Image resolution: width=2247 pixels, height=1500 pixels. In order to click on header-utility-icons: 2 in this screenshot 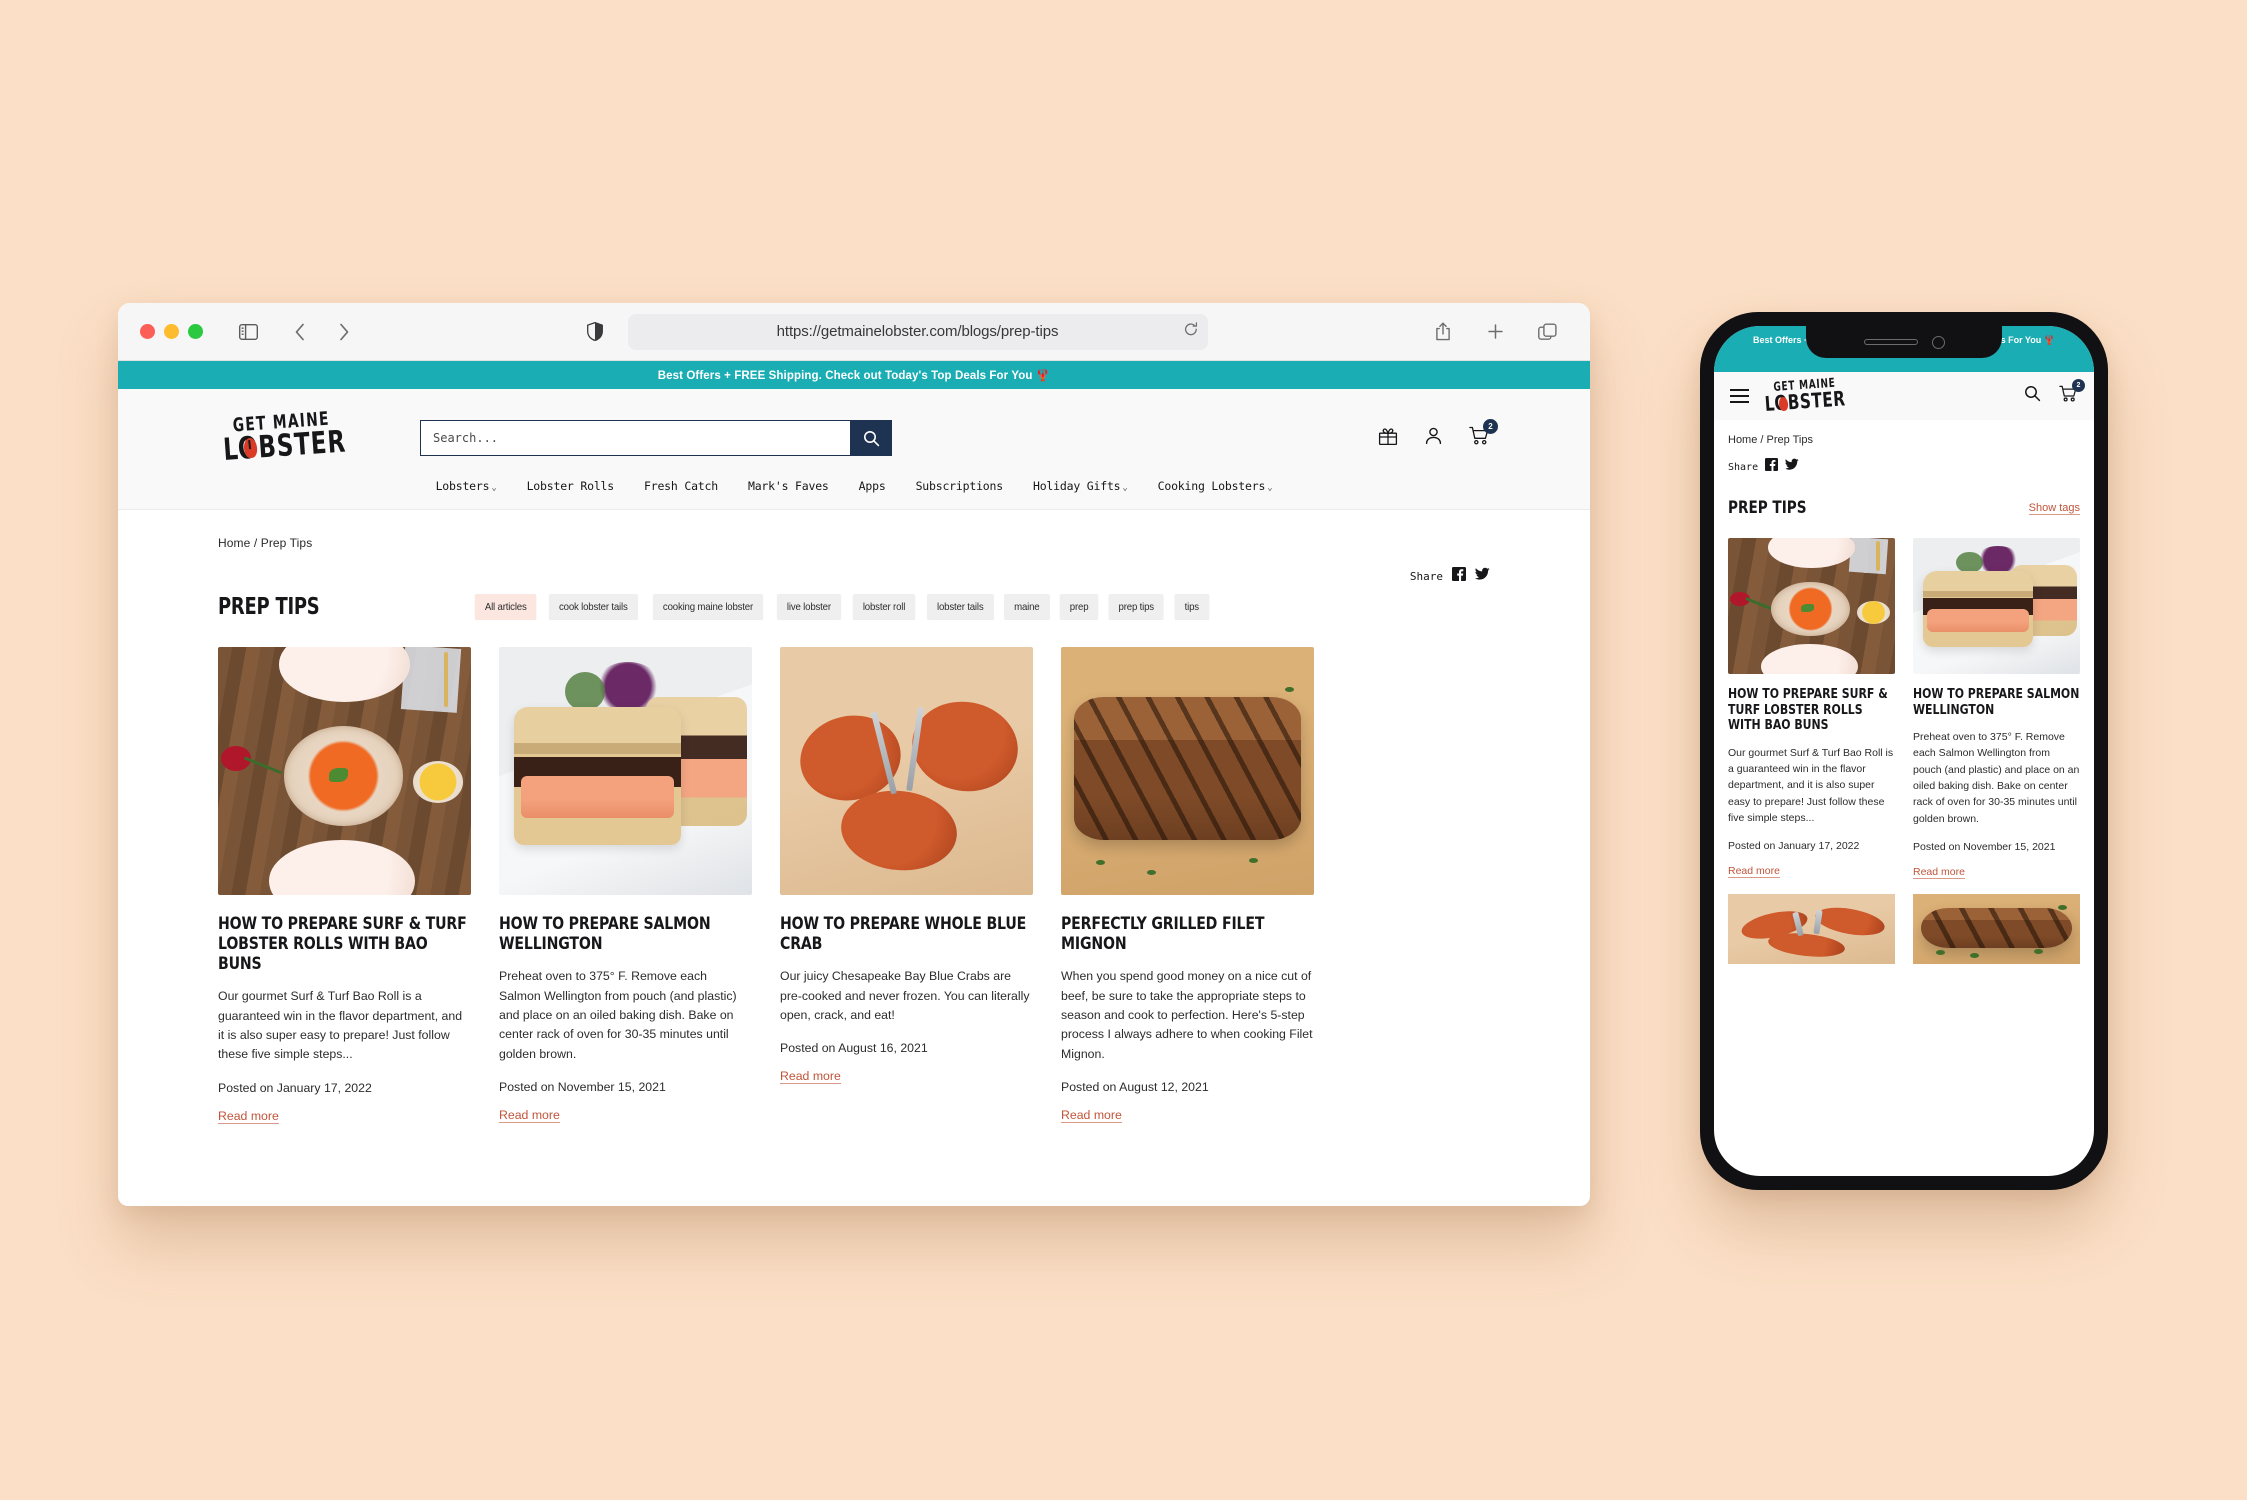, I will do `click(1438, 435)`.